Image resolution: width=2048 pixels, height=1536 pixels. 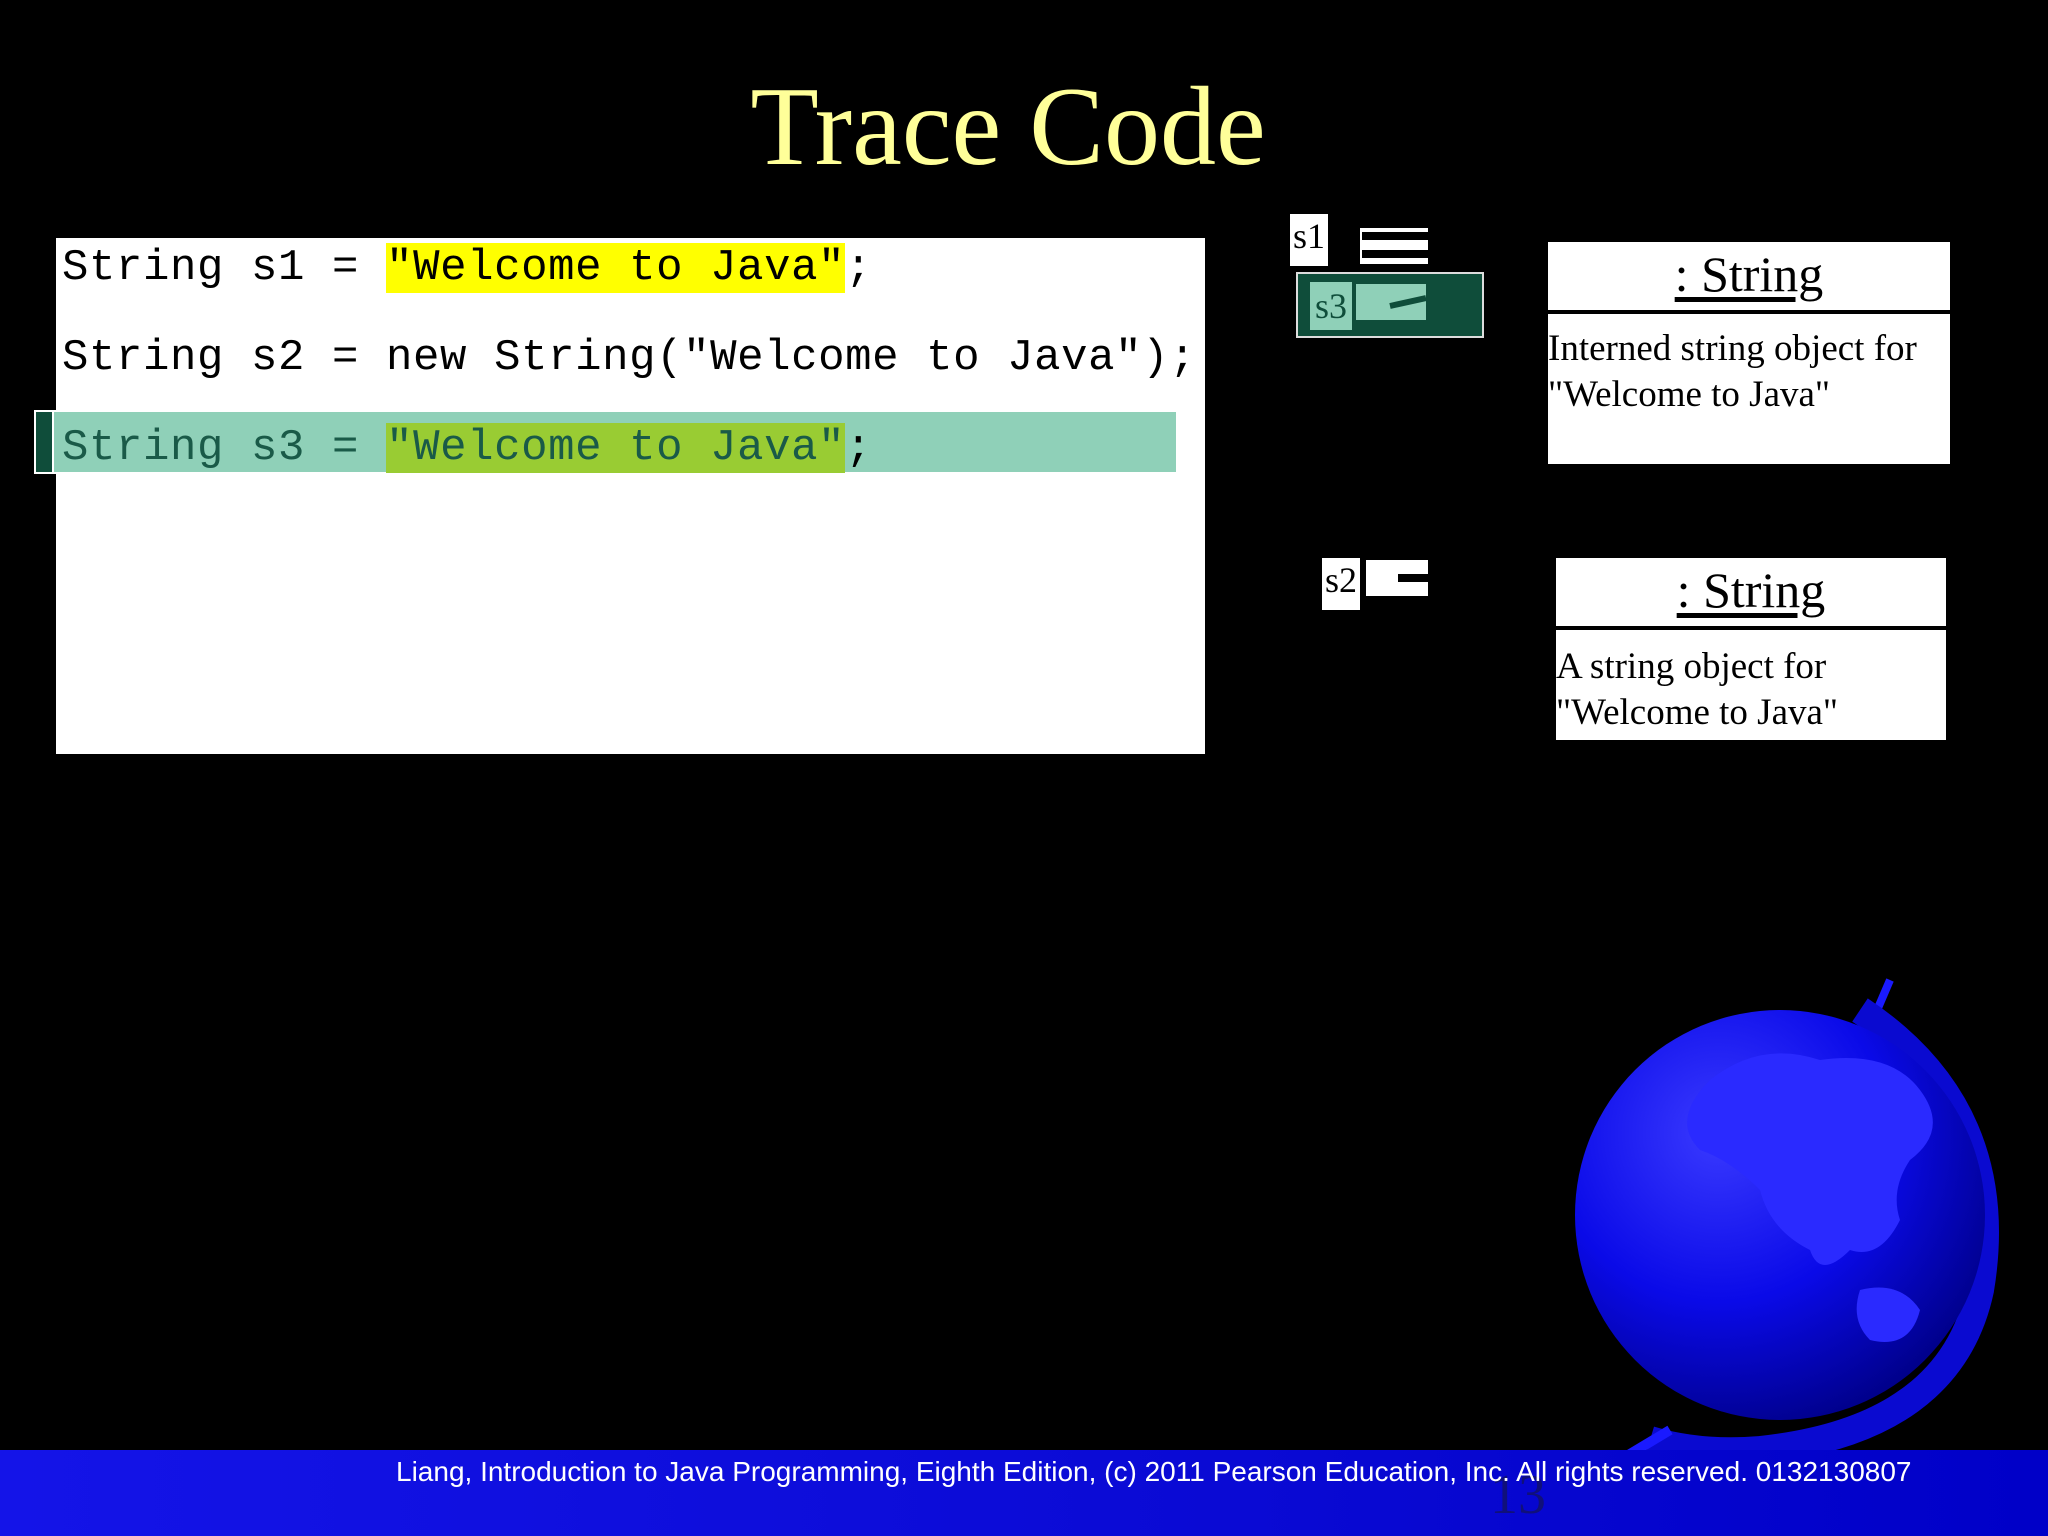 What do you see at coordinates (616, 268) in the screenshot?
I see `code-line-s1-literal: "Welcome to Java"` at bounding box center [616, 268].